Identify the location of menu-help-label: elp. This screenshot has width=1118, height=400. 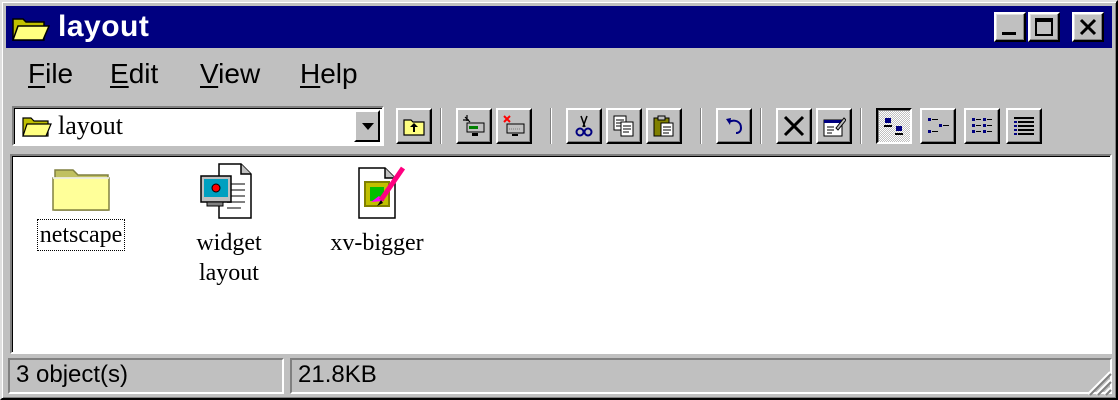
(339, 73).